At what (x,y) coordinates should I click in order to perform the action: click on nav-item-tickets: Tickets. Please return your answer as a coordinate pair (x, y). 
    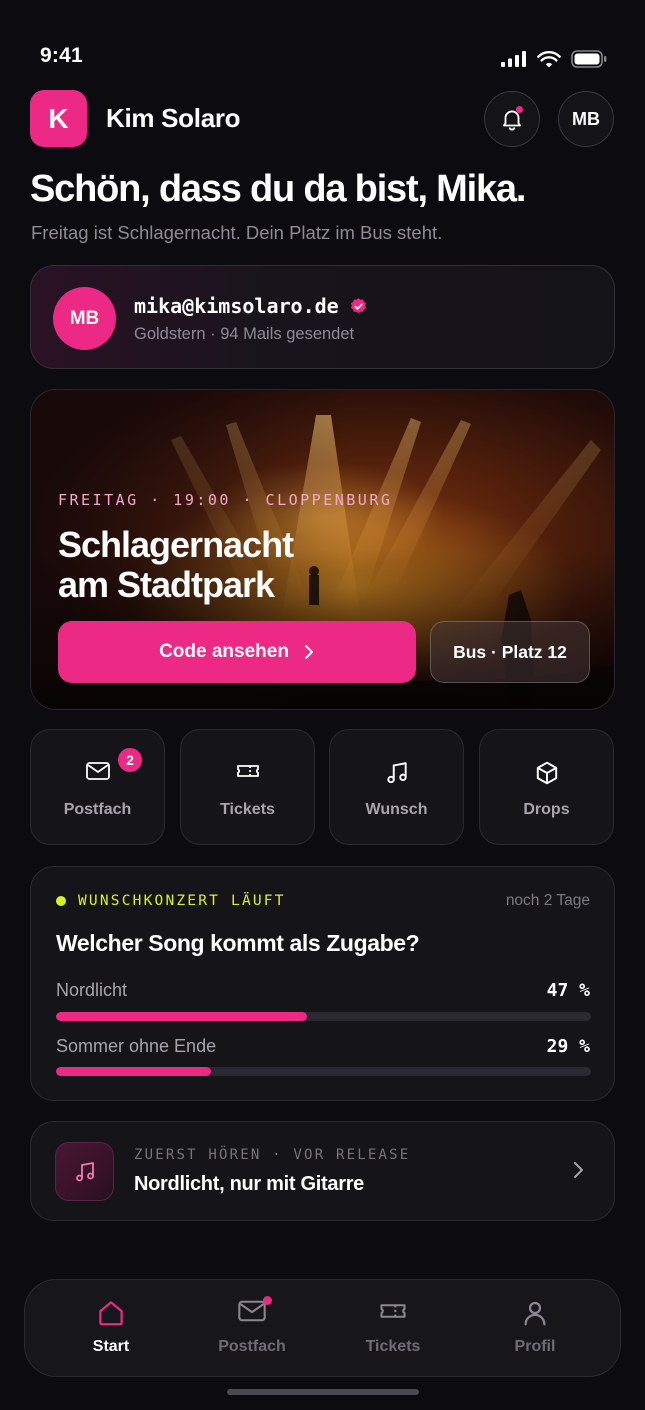
    Looking at the image, I should click on (393, 1329).